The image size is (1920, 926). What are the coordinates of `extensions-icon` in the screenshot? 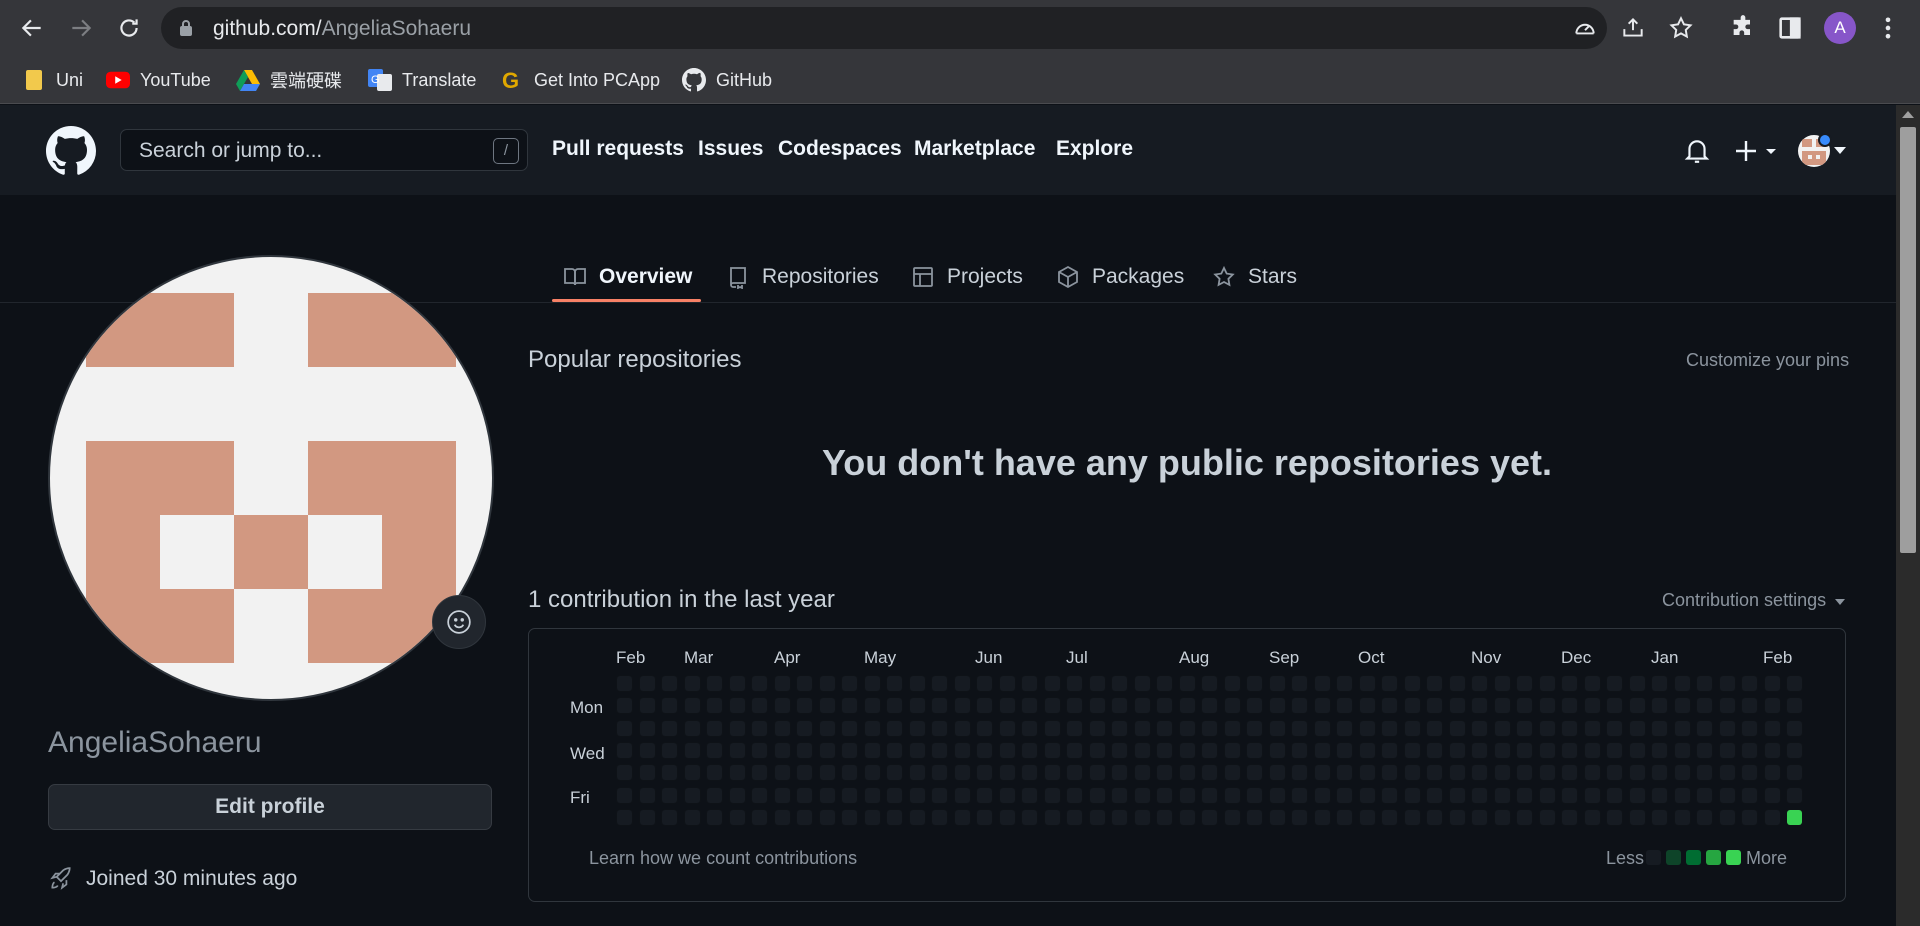 It's located at (1743, 28).